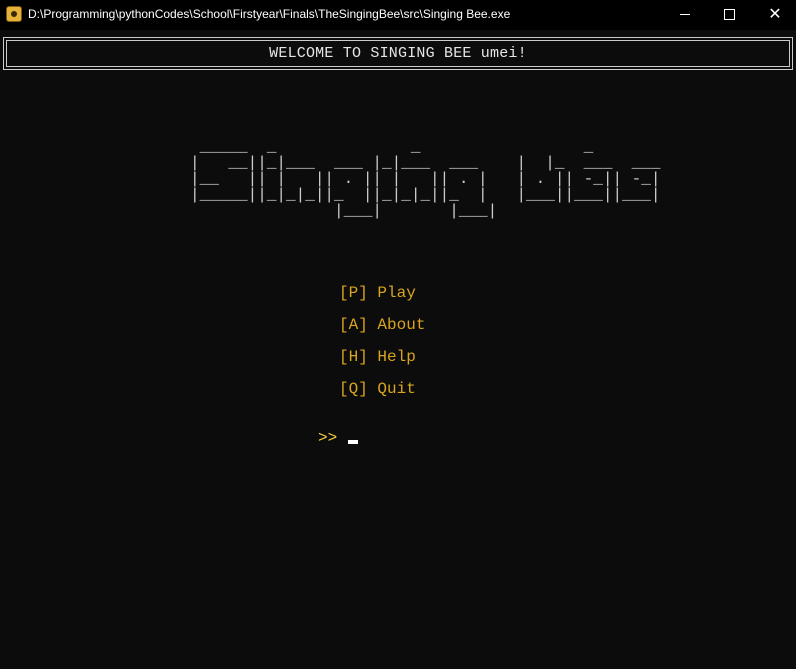 The height and width of the screenshot is (669, 796). I want to click on maximize-icon, so click(729, 14).